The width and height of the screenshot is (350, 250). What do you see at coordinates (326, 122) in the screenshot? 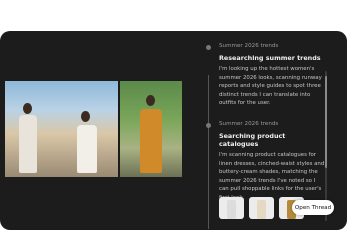
I see `scrollbar-thumb` at bounding box center [326, 122].